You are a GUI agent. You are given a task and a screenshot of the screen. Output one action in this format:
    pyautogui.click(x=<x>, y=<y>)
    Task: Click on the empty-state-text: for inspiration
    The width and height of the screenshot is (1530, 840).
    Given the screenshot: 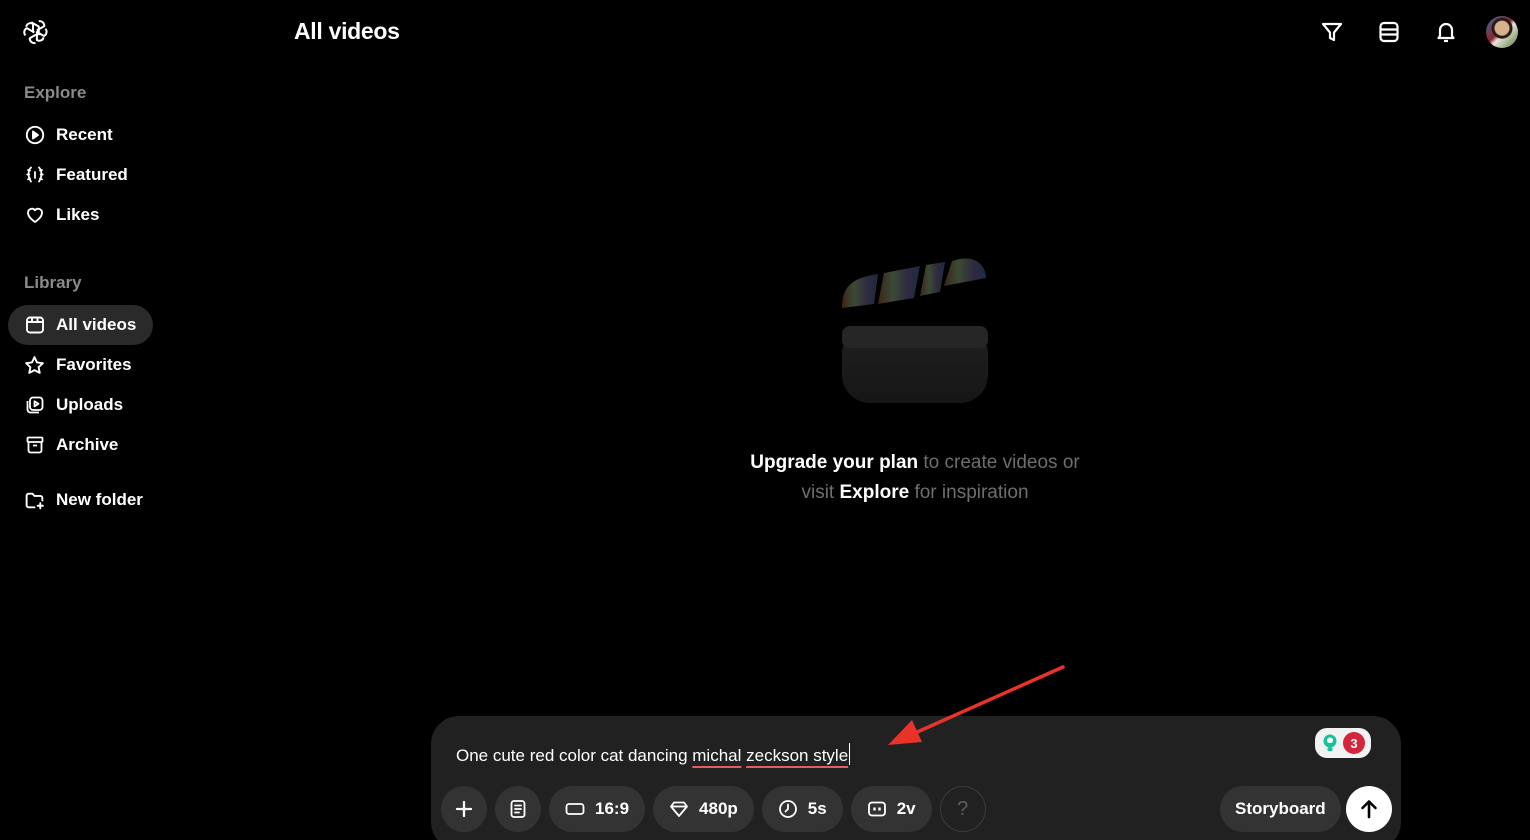 What is the action you would take?
    pyautogui.click(x=969, y=492)
    